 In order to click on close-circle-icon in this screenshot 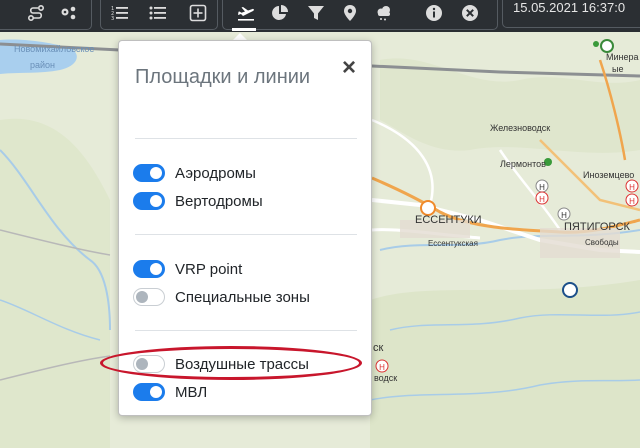, I will do `click(470, 13)`.